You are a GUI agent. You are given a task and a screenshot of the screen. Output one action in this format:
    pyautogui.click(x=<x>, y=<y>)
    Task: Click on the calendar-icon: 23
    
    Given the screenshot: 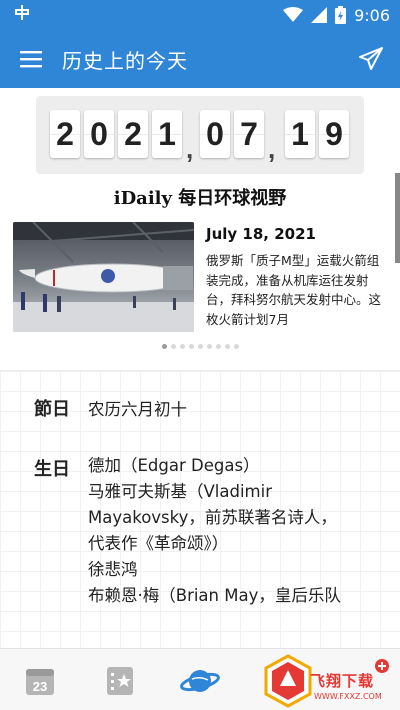 What is the action you would take?
    pyautogui.click(x=40, y=682)
    